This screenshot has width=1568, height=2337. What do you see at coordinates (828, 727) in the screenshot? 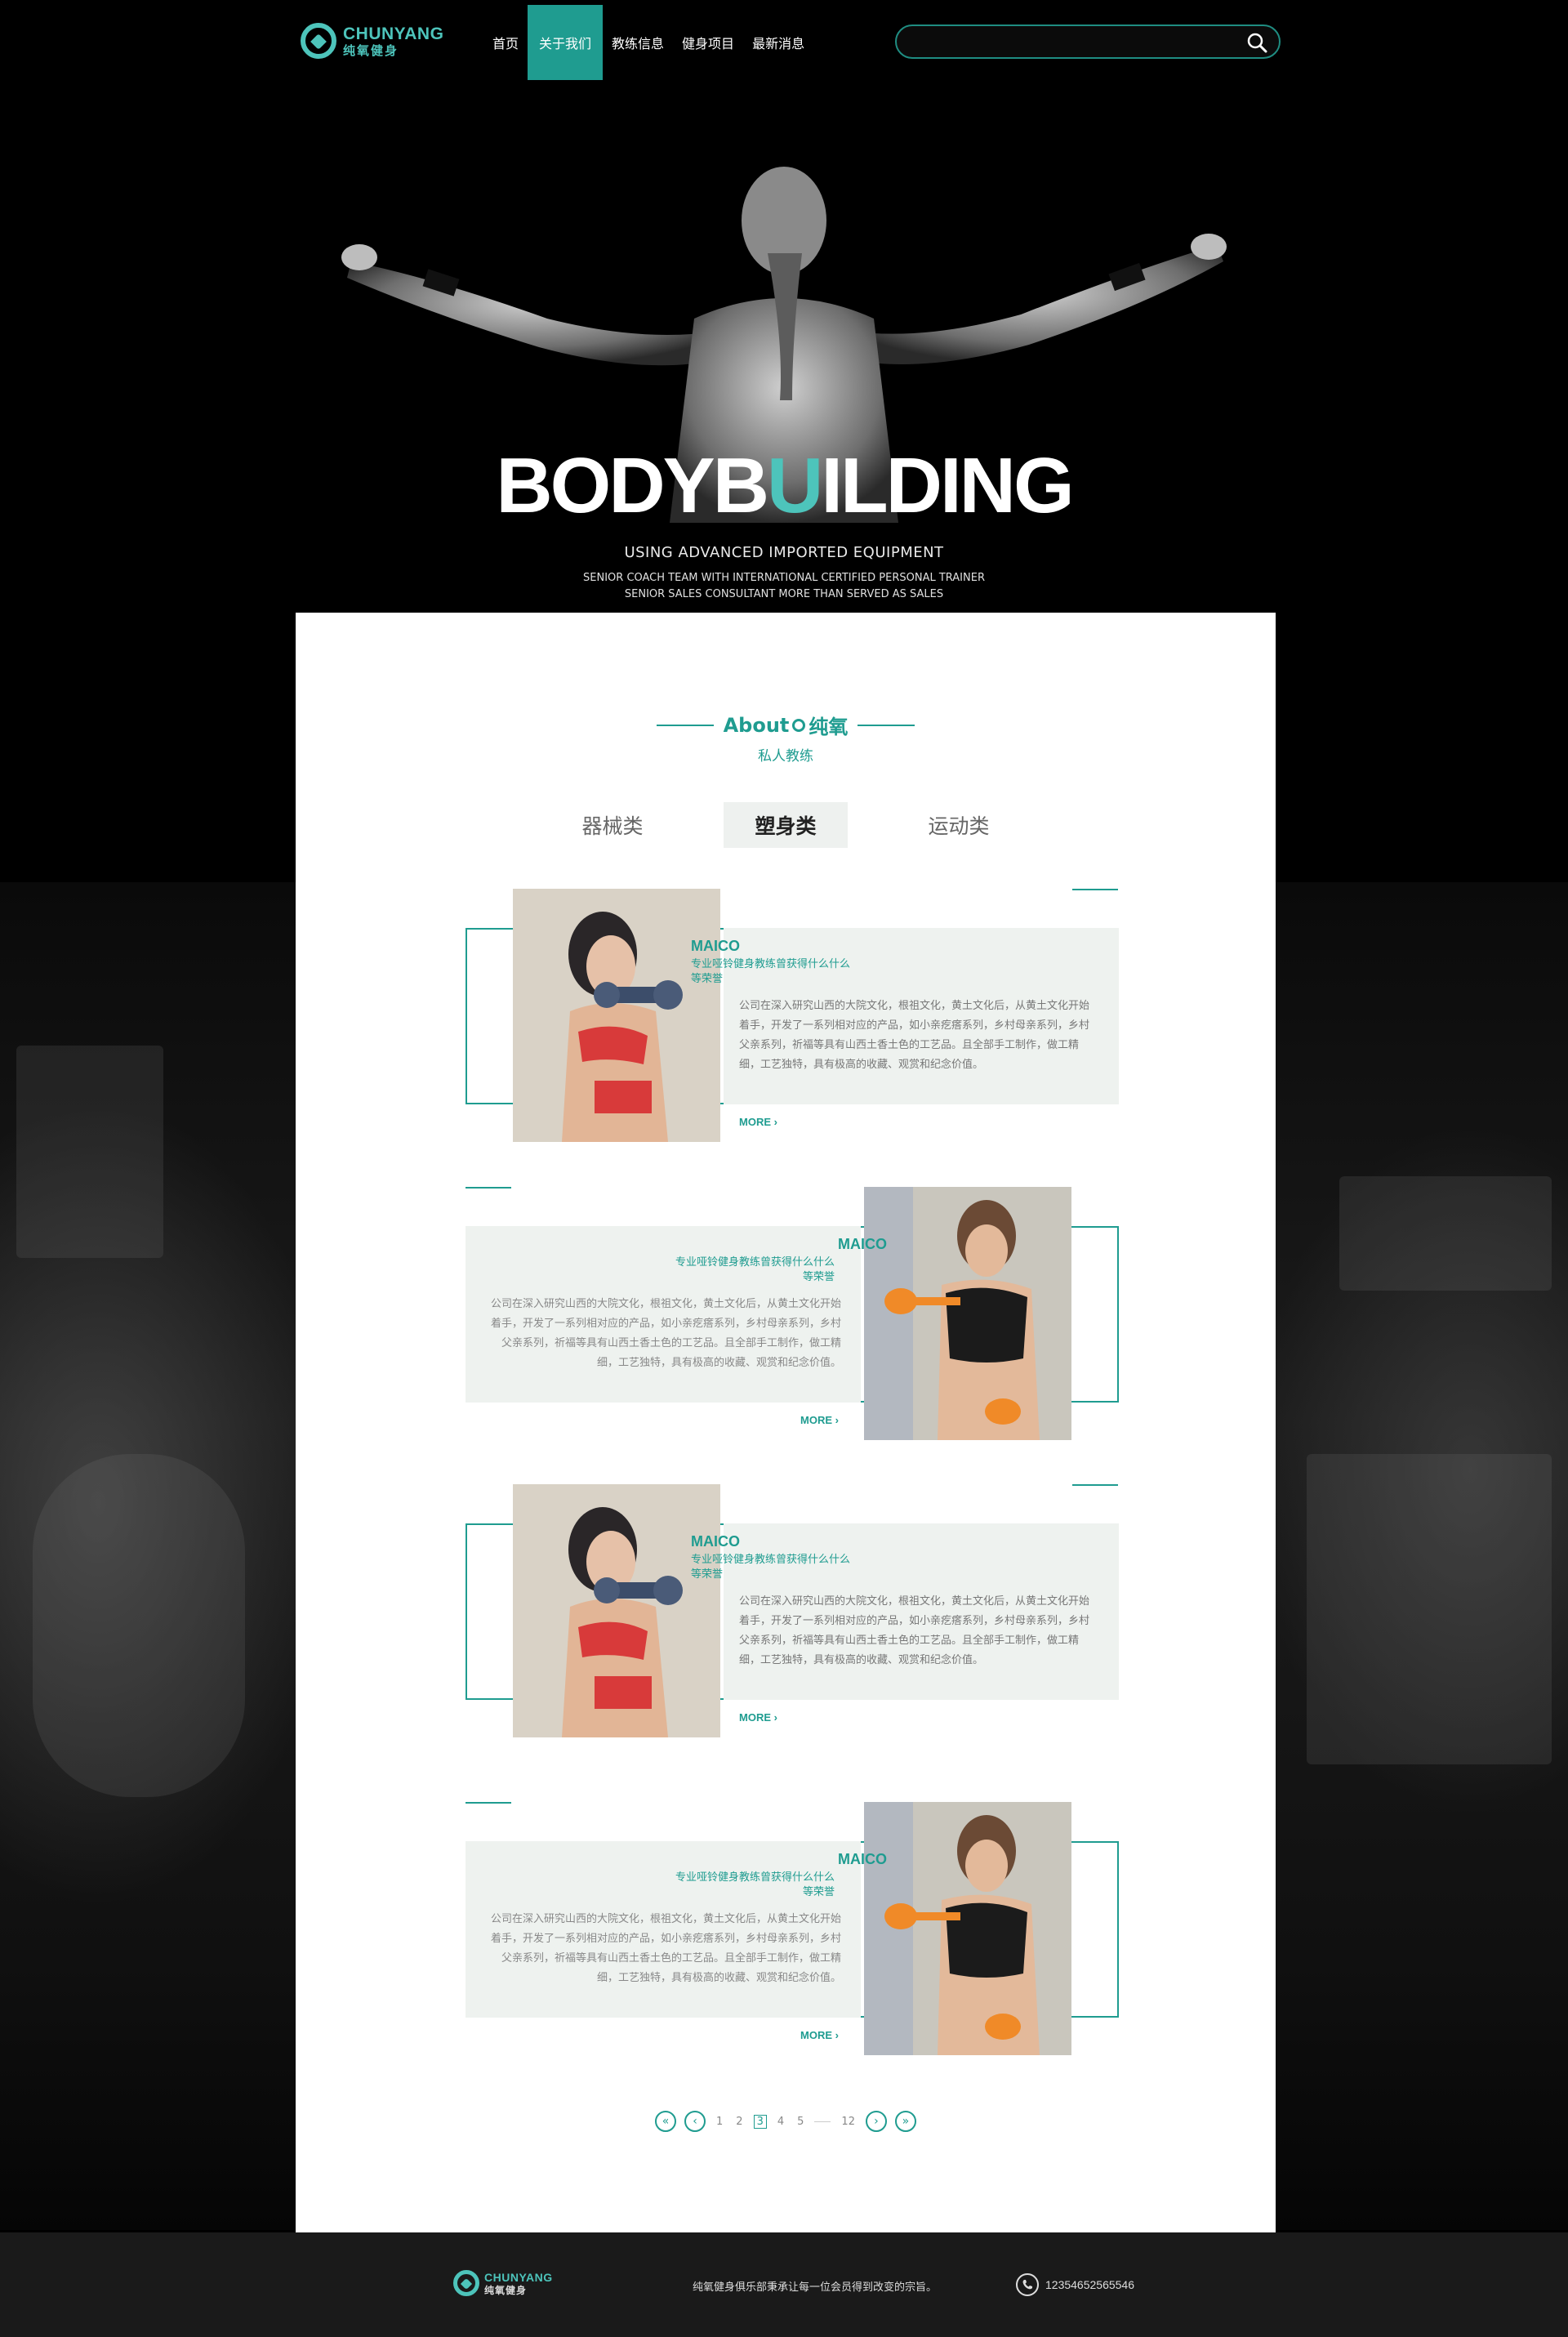
I see `about-title-cn: 纯氧` at bounding box center [828, 727].